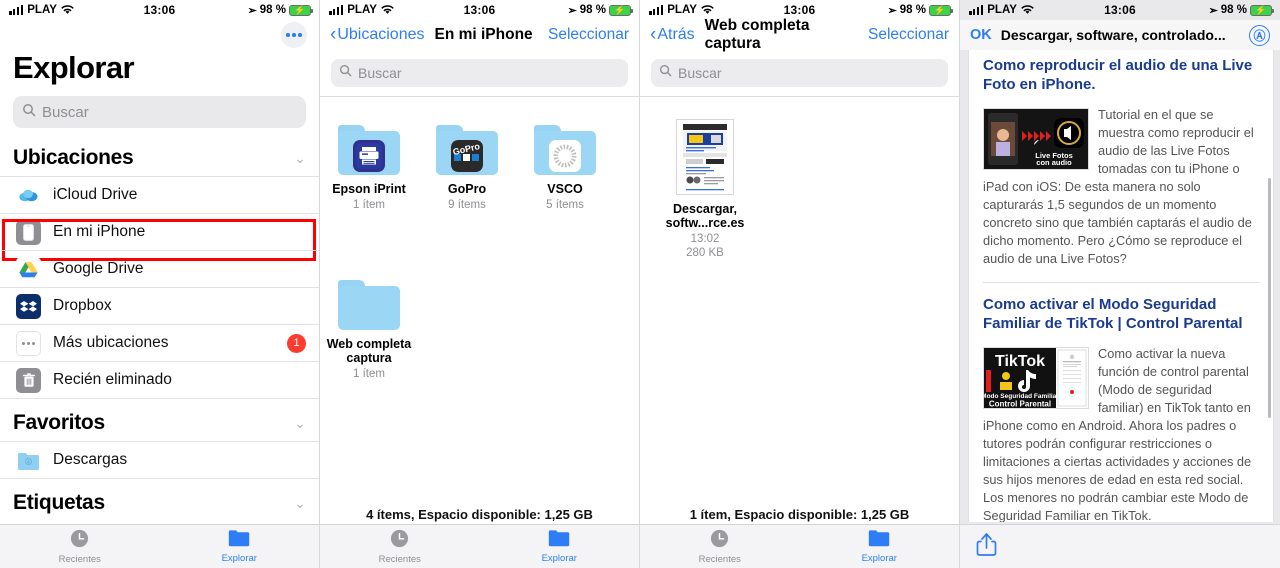 The width and height of the screenshot is (1280, 568). I want to click on tab-bar: Recientes Explorar, so click(159, 546).